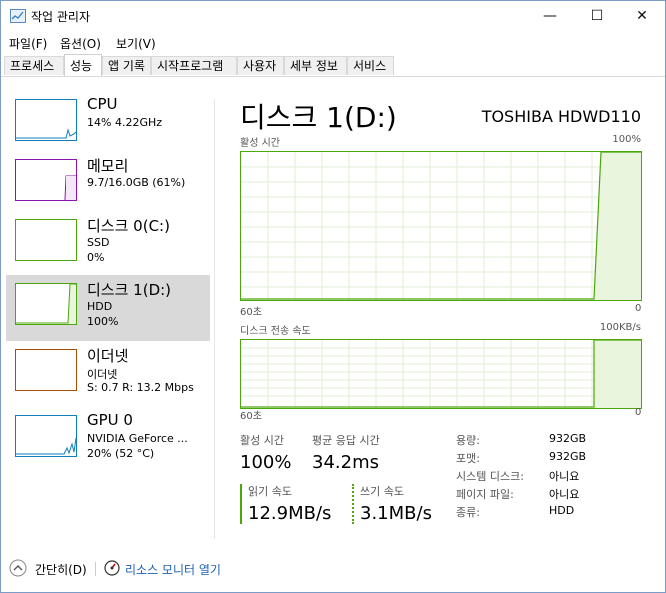  I want to click on sidebar-item-gpu-0: GPU 0 NVIDIA GeForce ... 20% (52 °C), so click(108, 440).